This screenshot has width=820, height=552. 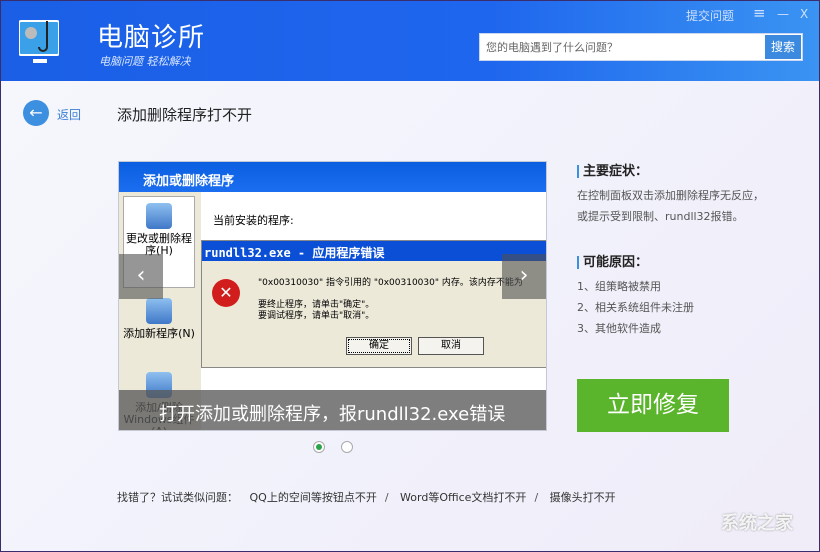 What do you see at coordinates (463, 497) in the screenshot?
I see `related-link: Word等Office文档打不开` at bounding box center [463, 497].